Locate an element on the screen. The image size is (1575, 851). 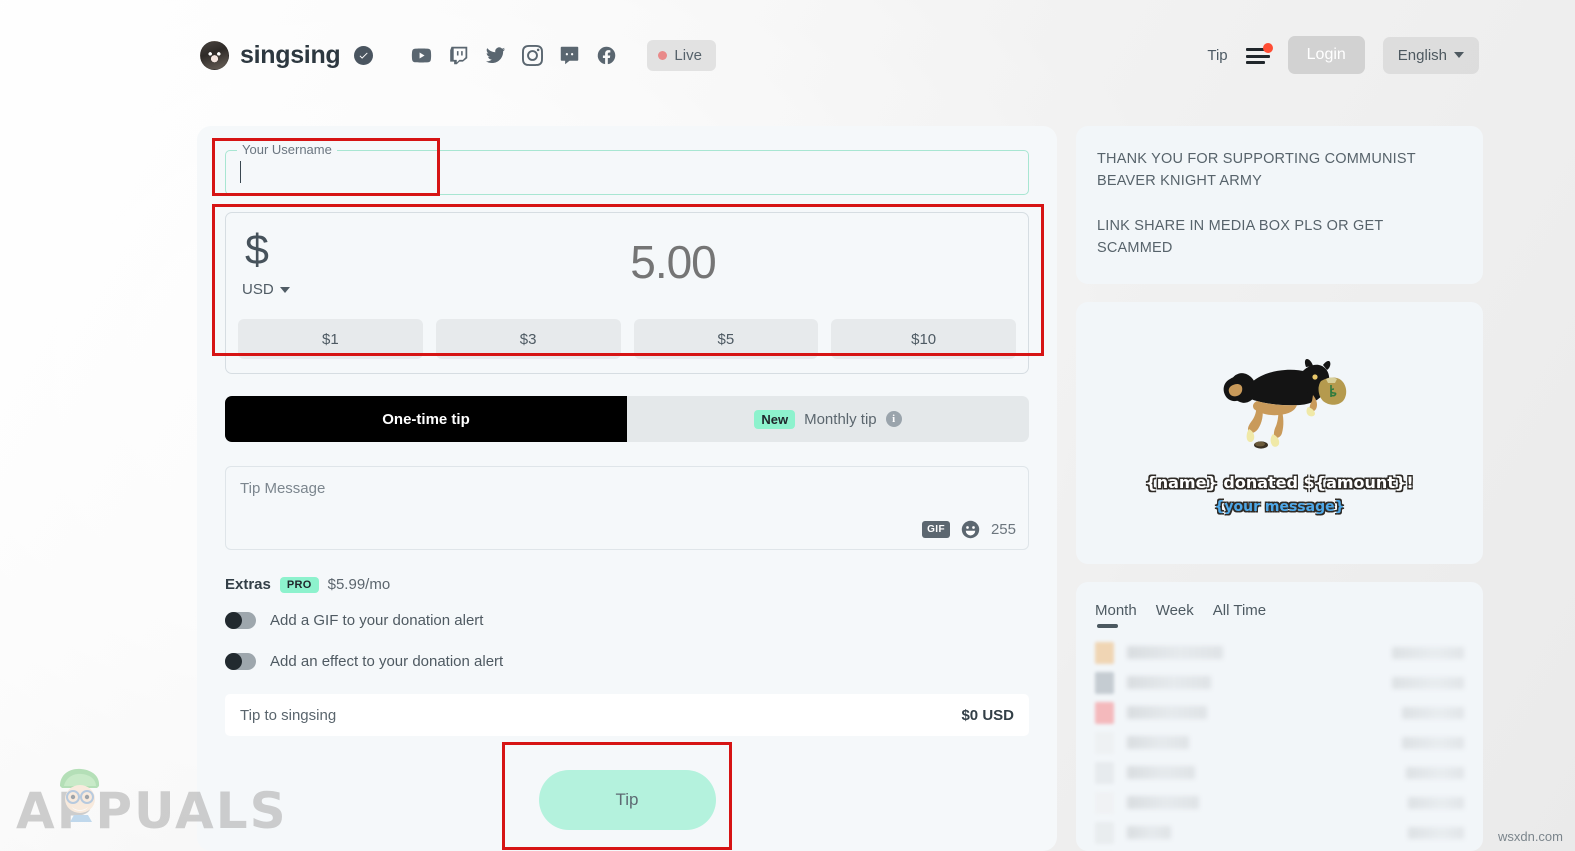
live-status-badge: Live is located at coordinates (681, 55).